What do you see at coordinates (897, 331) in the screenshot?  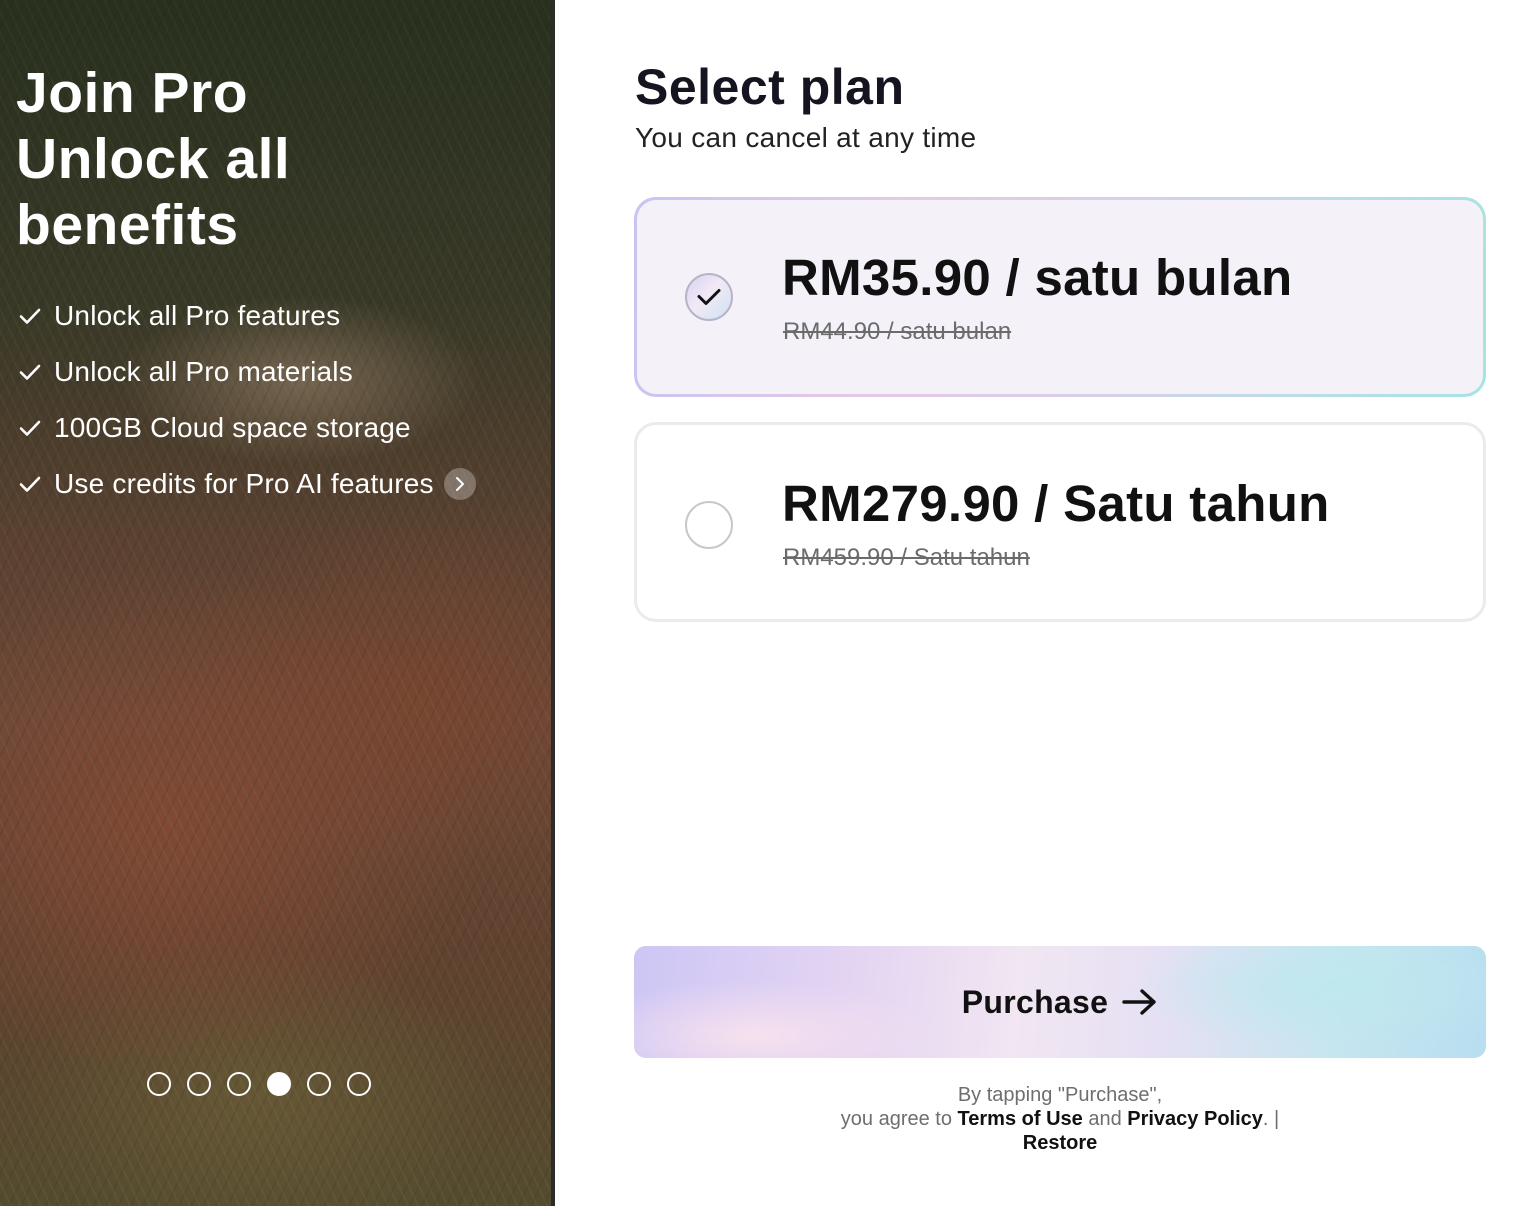 I see `plan-original-price: RM44.90 / satu bulan` at bounding box center [897, 331].